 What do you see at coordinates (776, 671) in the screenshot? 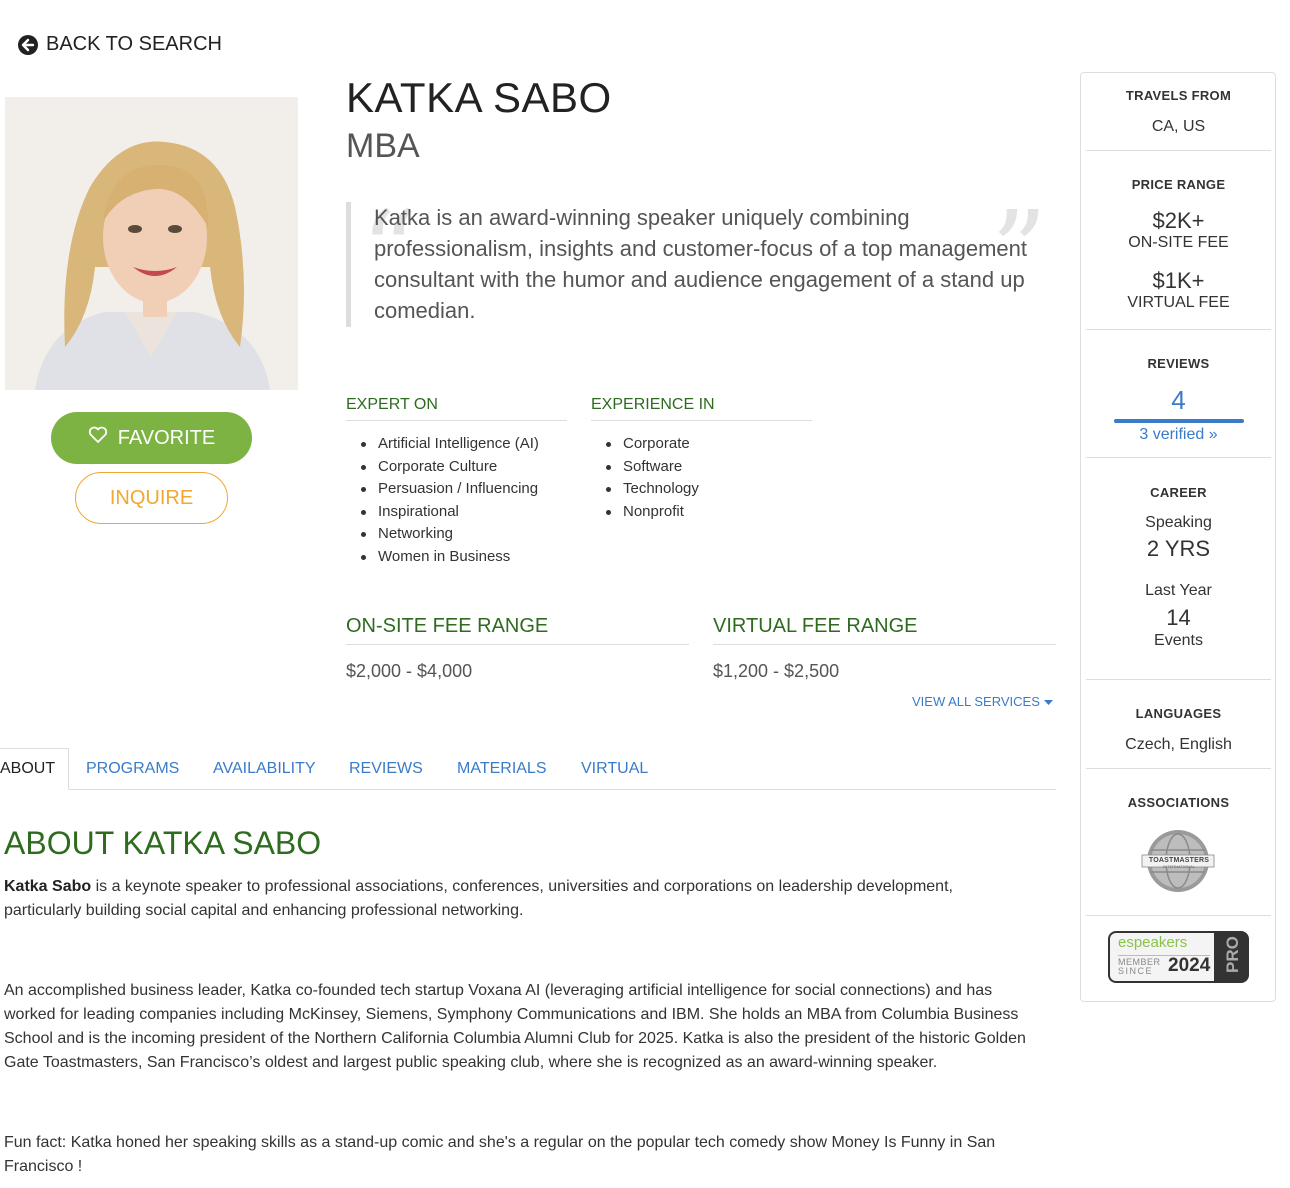
I see `virtual-fee-value: $1,200 - $2,500` at bounding box center [776, 671].